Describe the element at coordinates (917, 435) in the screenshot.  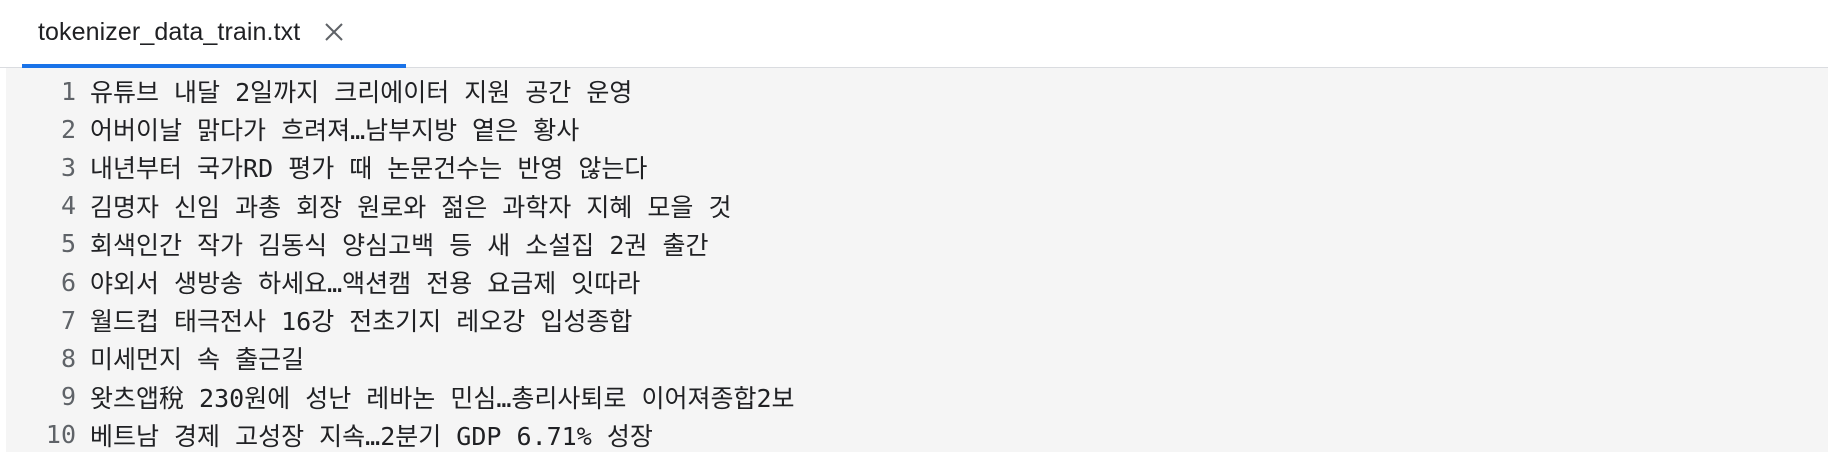
I see `editor-line: 10 베트남 경제 고성장 지속…2분기 GDP 6.71% 성장` at that location.